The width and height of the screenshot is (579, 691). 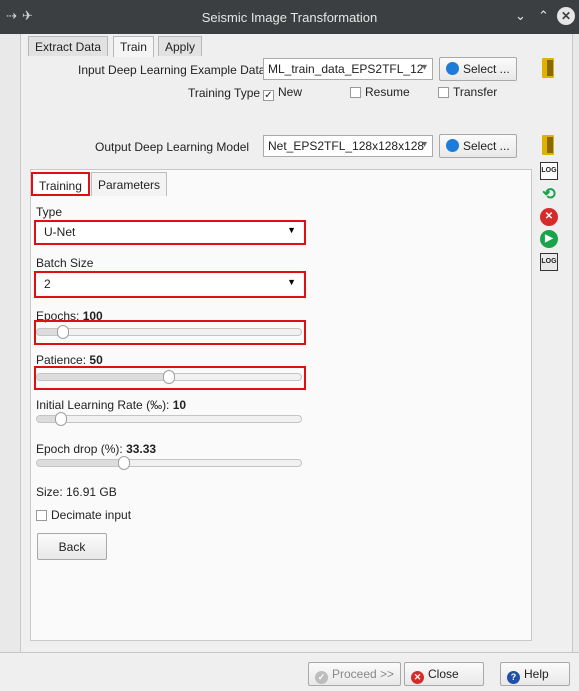 I want to click on batch-size-label: Batch Size, so click(x=65, y=263).